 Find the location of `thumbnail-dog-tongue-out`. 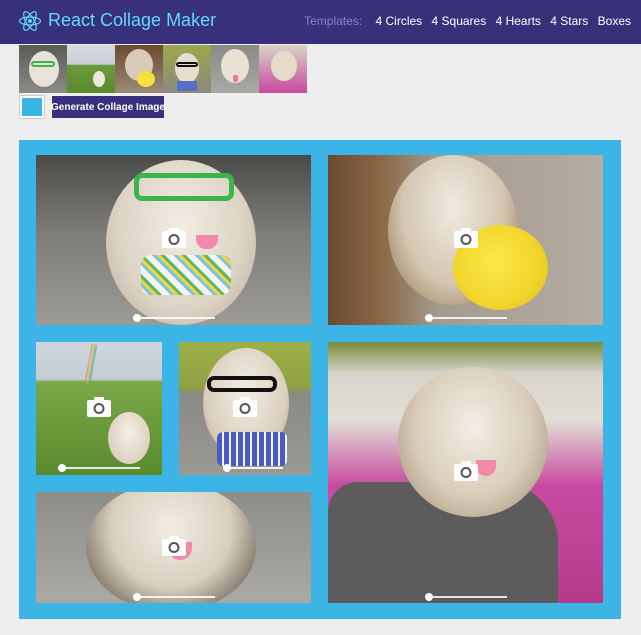

thumbnail-dog-tongue-out is located at coordinates (235, 69).